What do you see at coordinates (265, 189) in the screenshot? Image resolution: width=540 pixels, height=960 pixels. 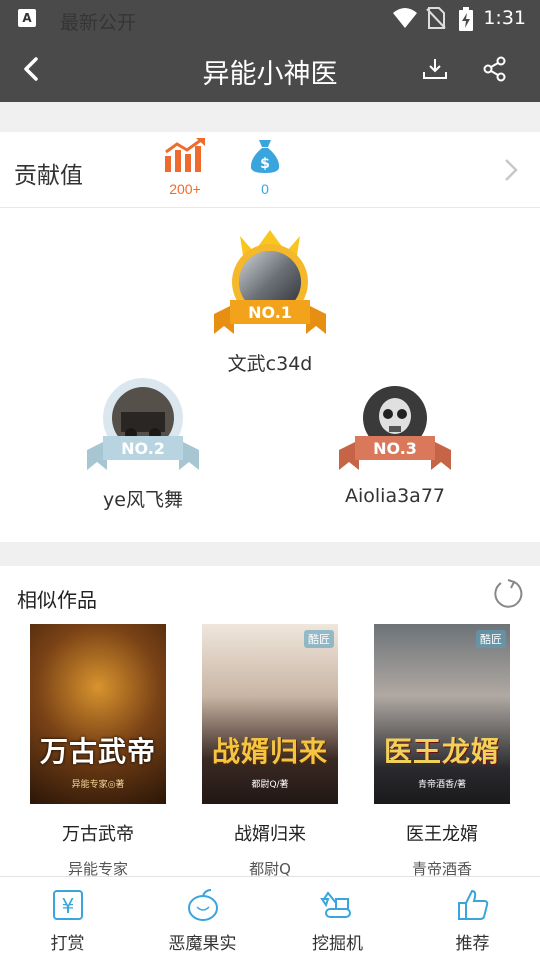 I see `stat-money-value: 0` at bounding box center [265, 189].